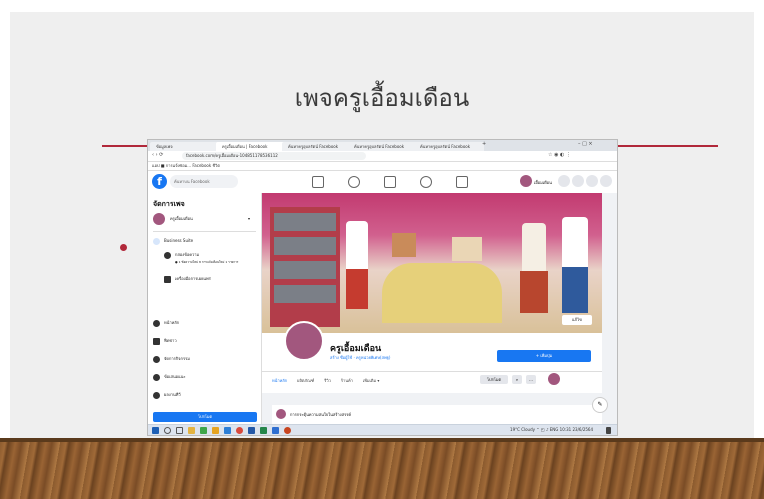  What do you see at coordinates (185, 146) in the screenshot?
I see `browser-tab: ข้อมูลเพจ` at bounding box center [185, 146].